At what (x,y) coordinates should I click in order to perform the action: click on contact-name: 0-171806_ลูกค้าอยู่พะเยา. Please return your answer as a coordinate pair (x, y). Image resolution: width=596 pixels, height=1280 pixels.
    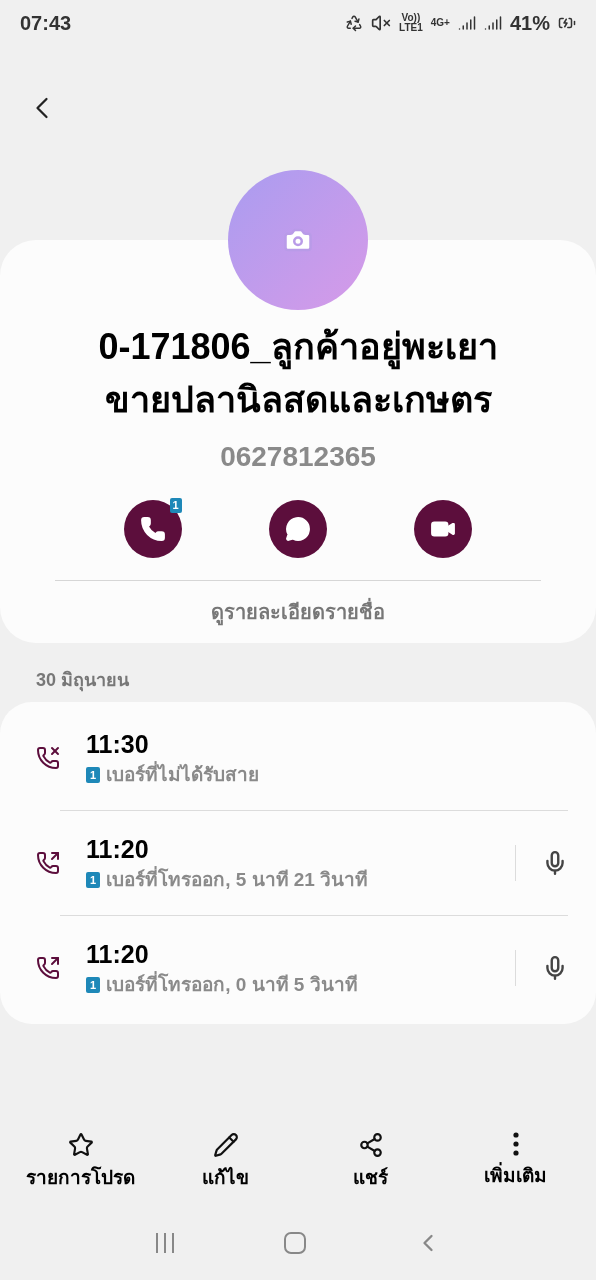
    Looking at the image, I should click on (298, 346).